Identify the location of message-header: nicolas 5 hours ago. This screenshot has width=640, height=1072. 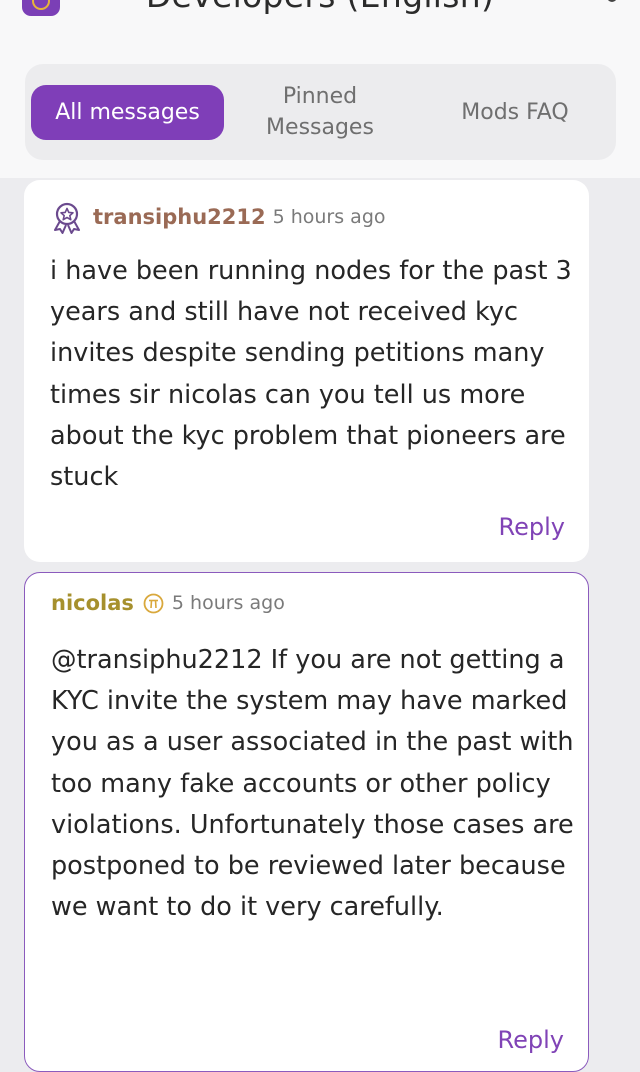
(168, 603).